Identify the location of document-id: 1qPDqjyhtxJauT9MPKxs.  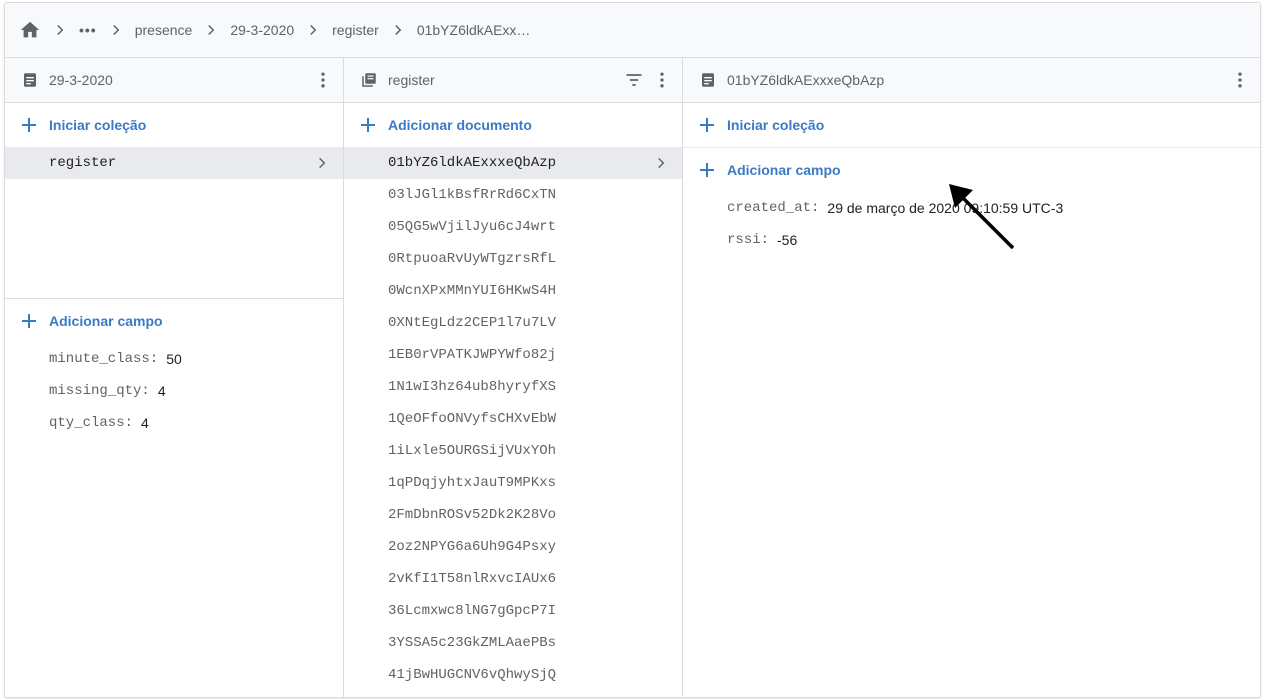
(472, 483).